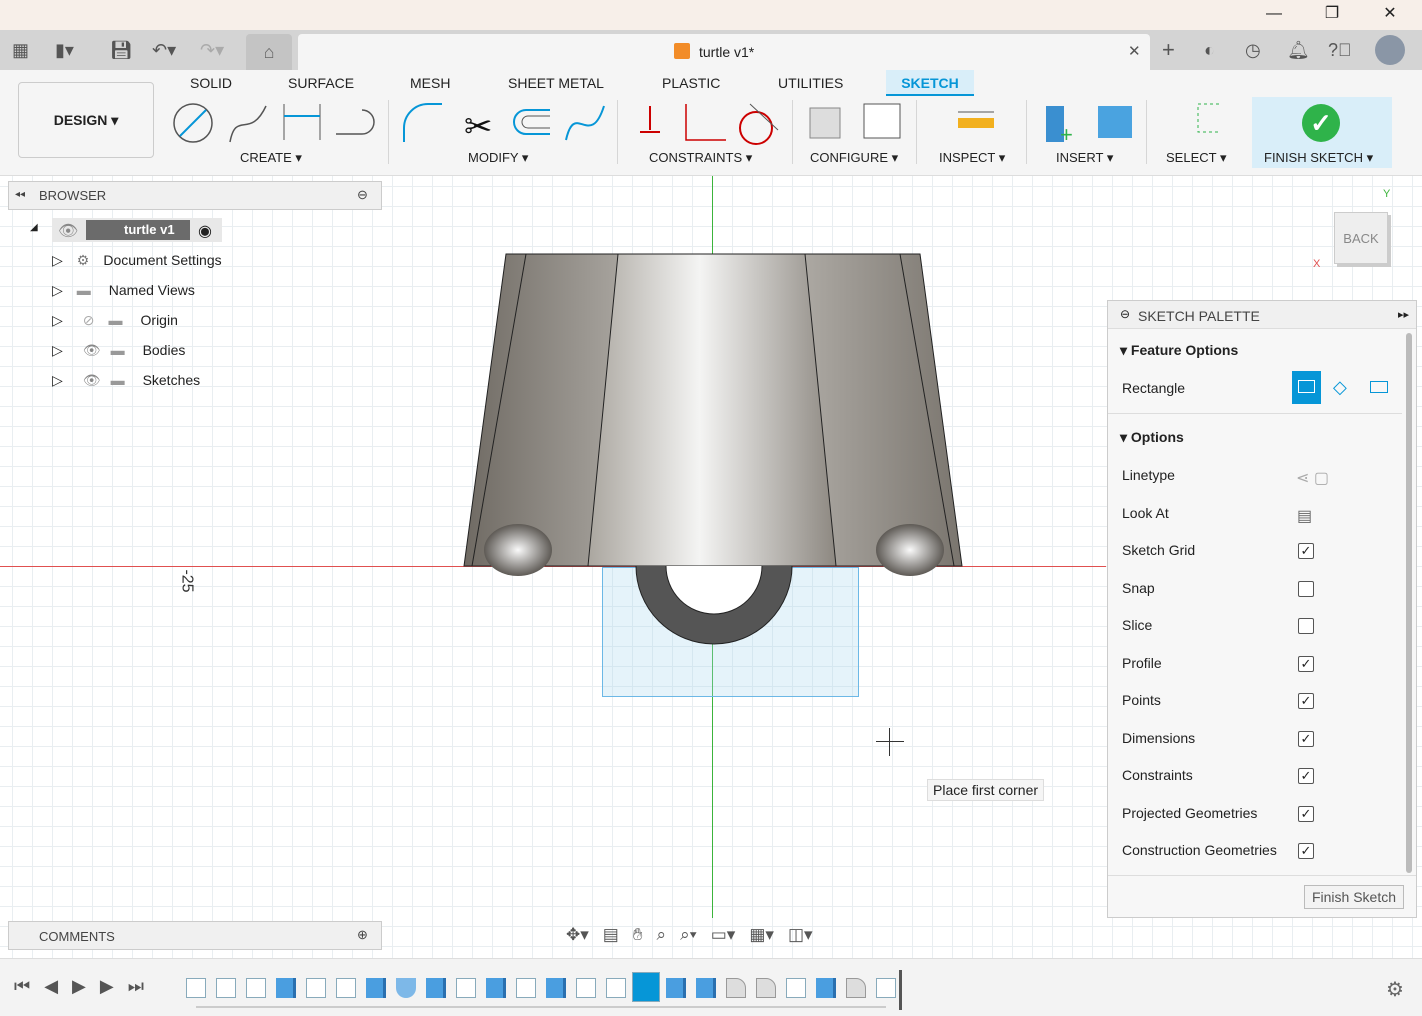 This screenshot has height=1016, width=1422. Describe the element at coordinates (691, 83) in the screenshot. I see `tab-plastic: PLASTIC` at that location.